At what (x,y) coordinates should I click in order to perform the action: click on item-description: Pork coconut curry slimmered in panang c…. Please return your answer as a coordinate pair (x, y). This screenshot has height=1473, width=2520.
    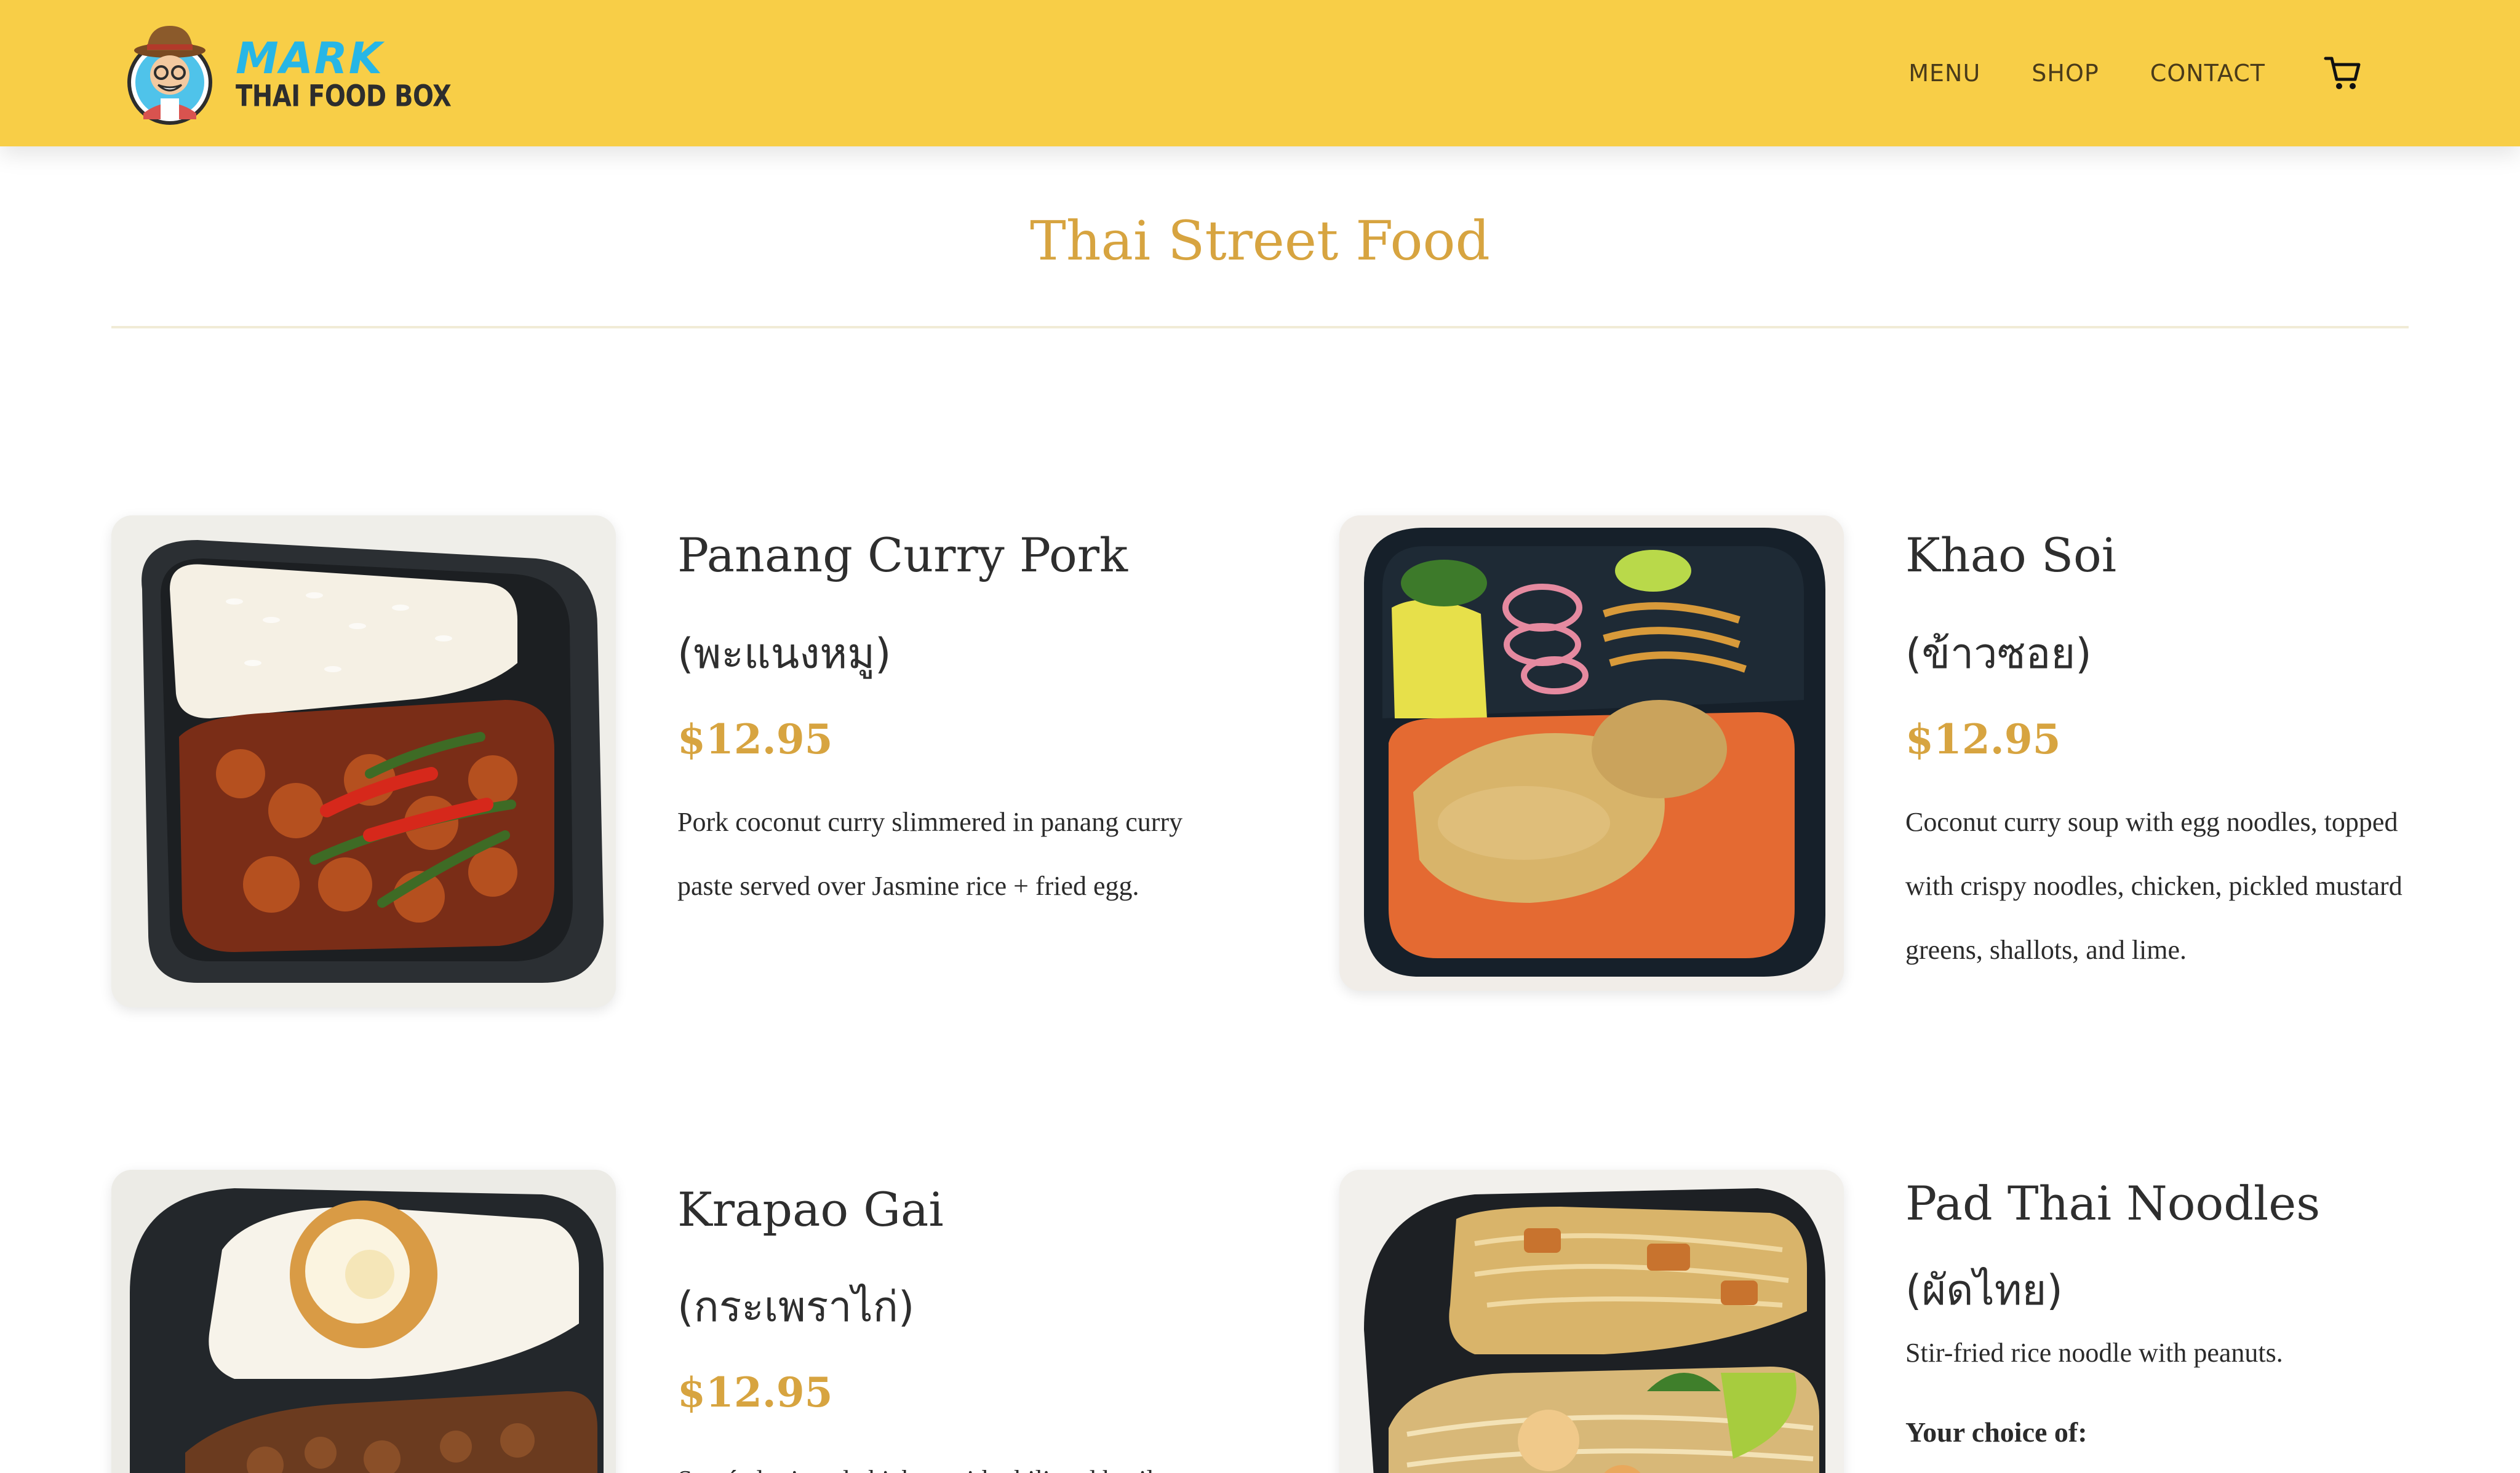
    Looking at the image, I should click on (930, 854).